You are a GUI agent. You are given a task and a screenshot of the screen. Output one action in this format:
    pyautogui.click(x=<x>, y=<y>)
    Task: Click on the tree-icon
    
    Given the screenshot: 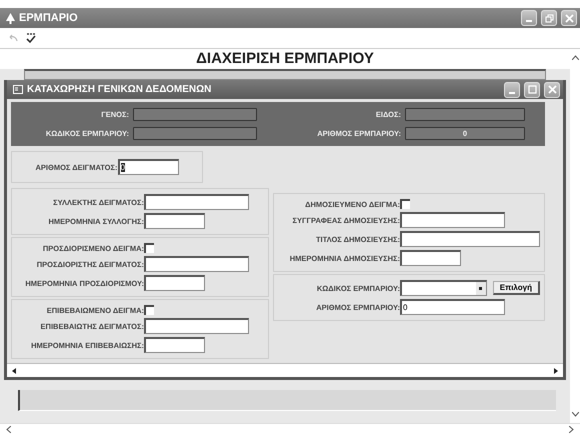 What is the action you would take?
    pyautogui.click(x=10, y=18)
    